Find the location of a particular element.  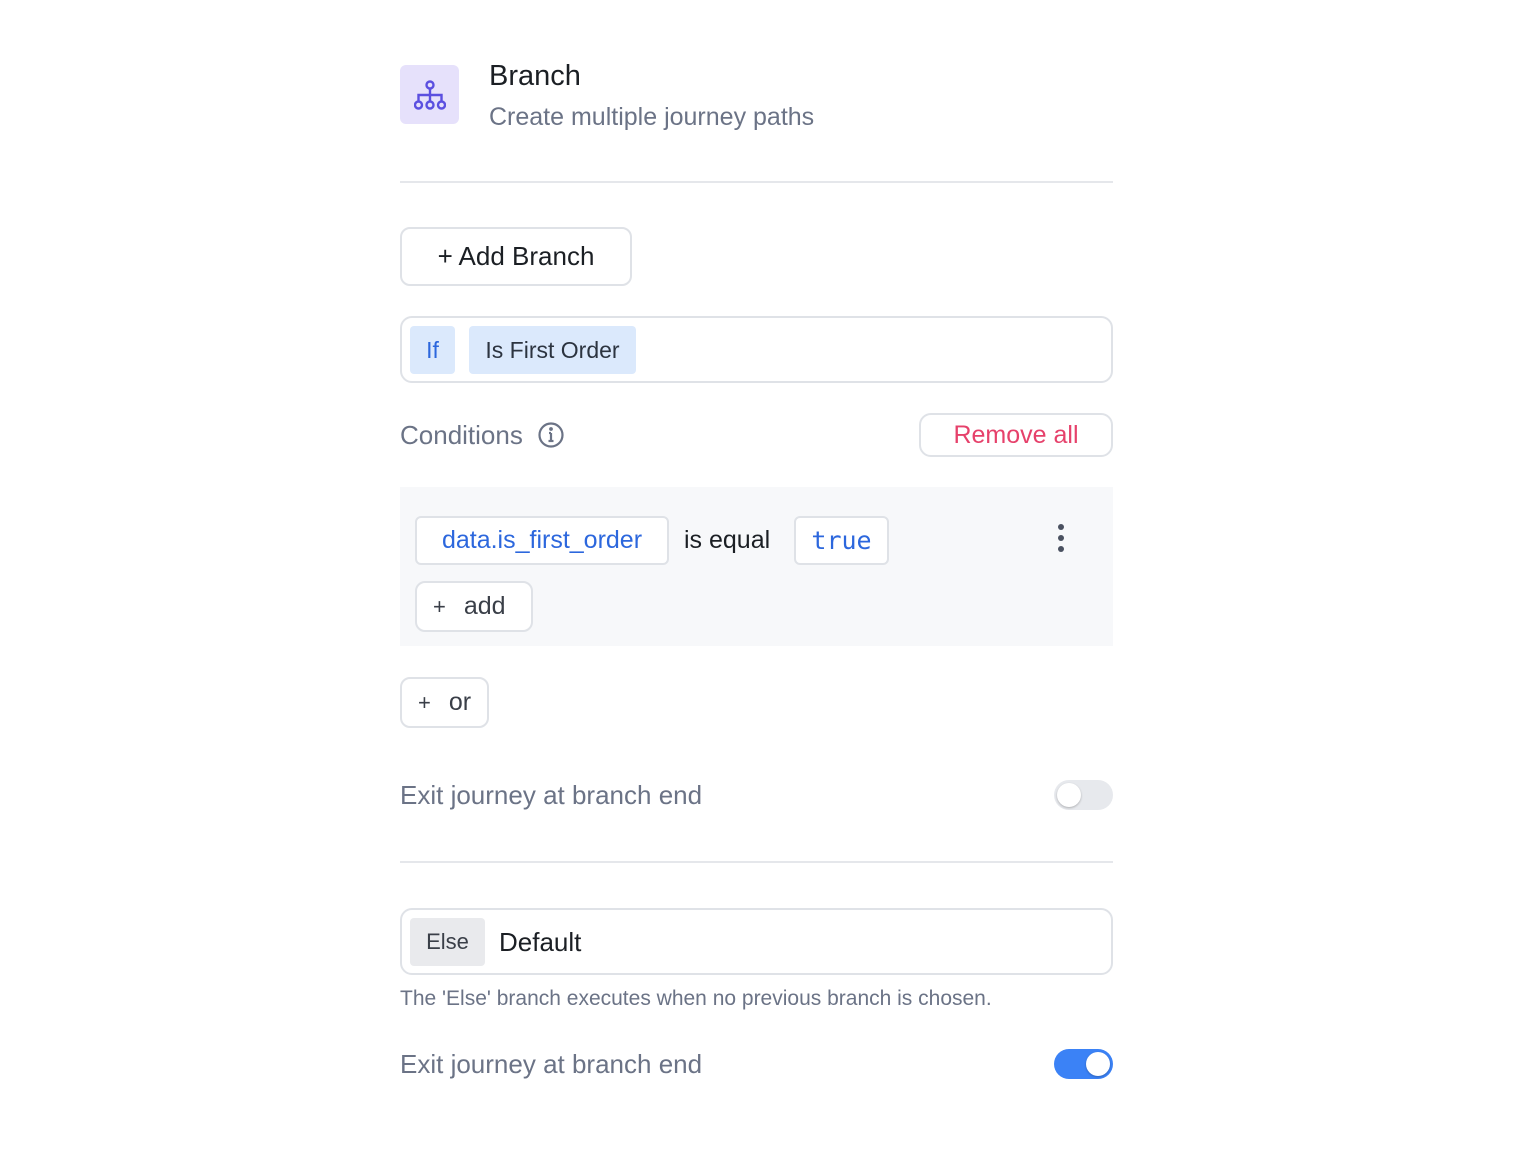

else-exit-journey-label: Exit journey at branch end is located at coordinates (551, 1064).